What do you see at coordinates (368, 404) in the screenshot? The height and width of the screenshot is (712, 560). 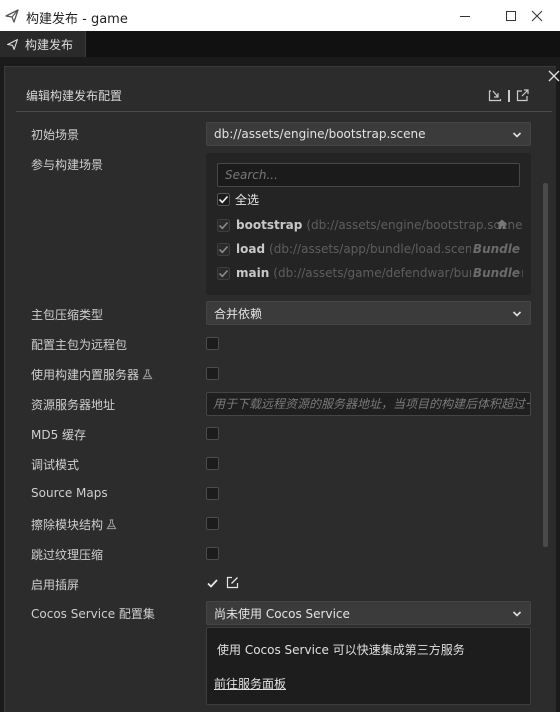 I see `resource-server-input` at bounding box center [368, 404].